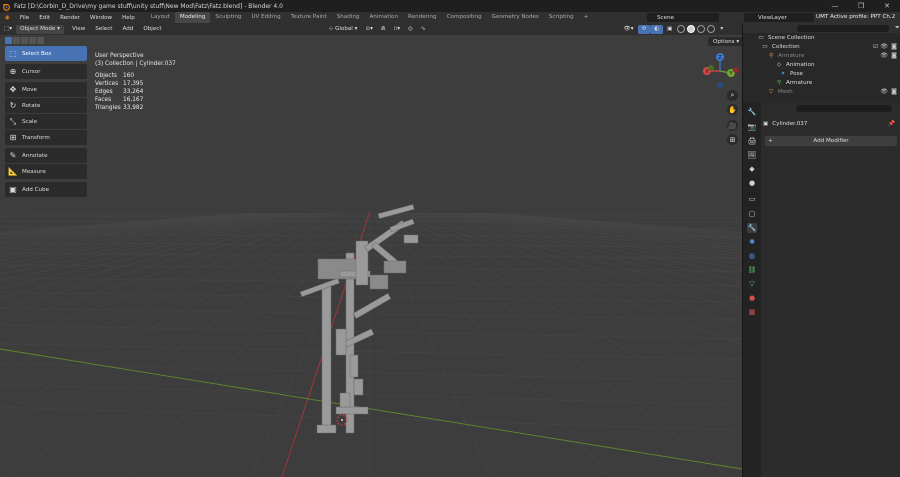  What do you see at coordinates (7, 18) in the screenshot?
I see `app-menu-icon: ◉` at bounding box center [7, 18].